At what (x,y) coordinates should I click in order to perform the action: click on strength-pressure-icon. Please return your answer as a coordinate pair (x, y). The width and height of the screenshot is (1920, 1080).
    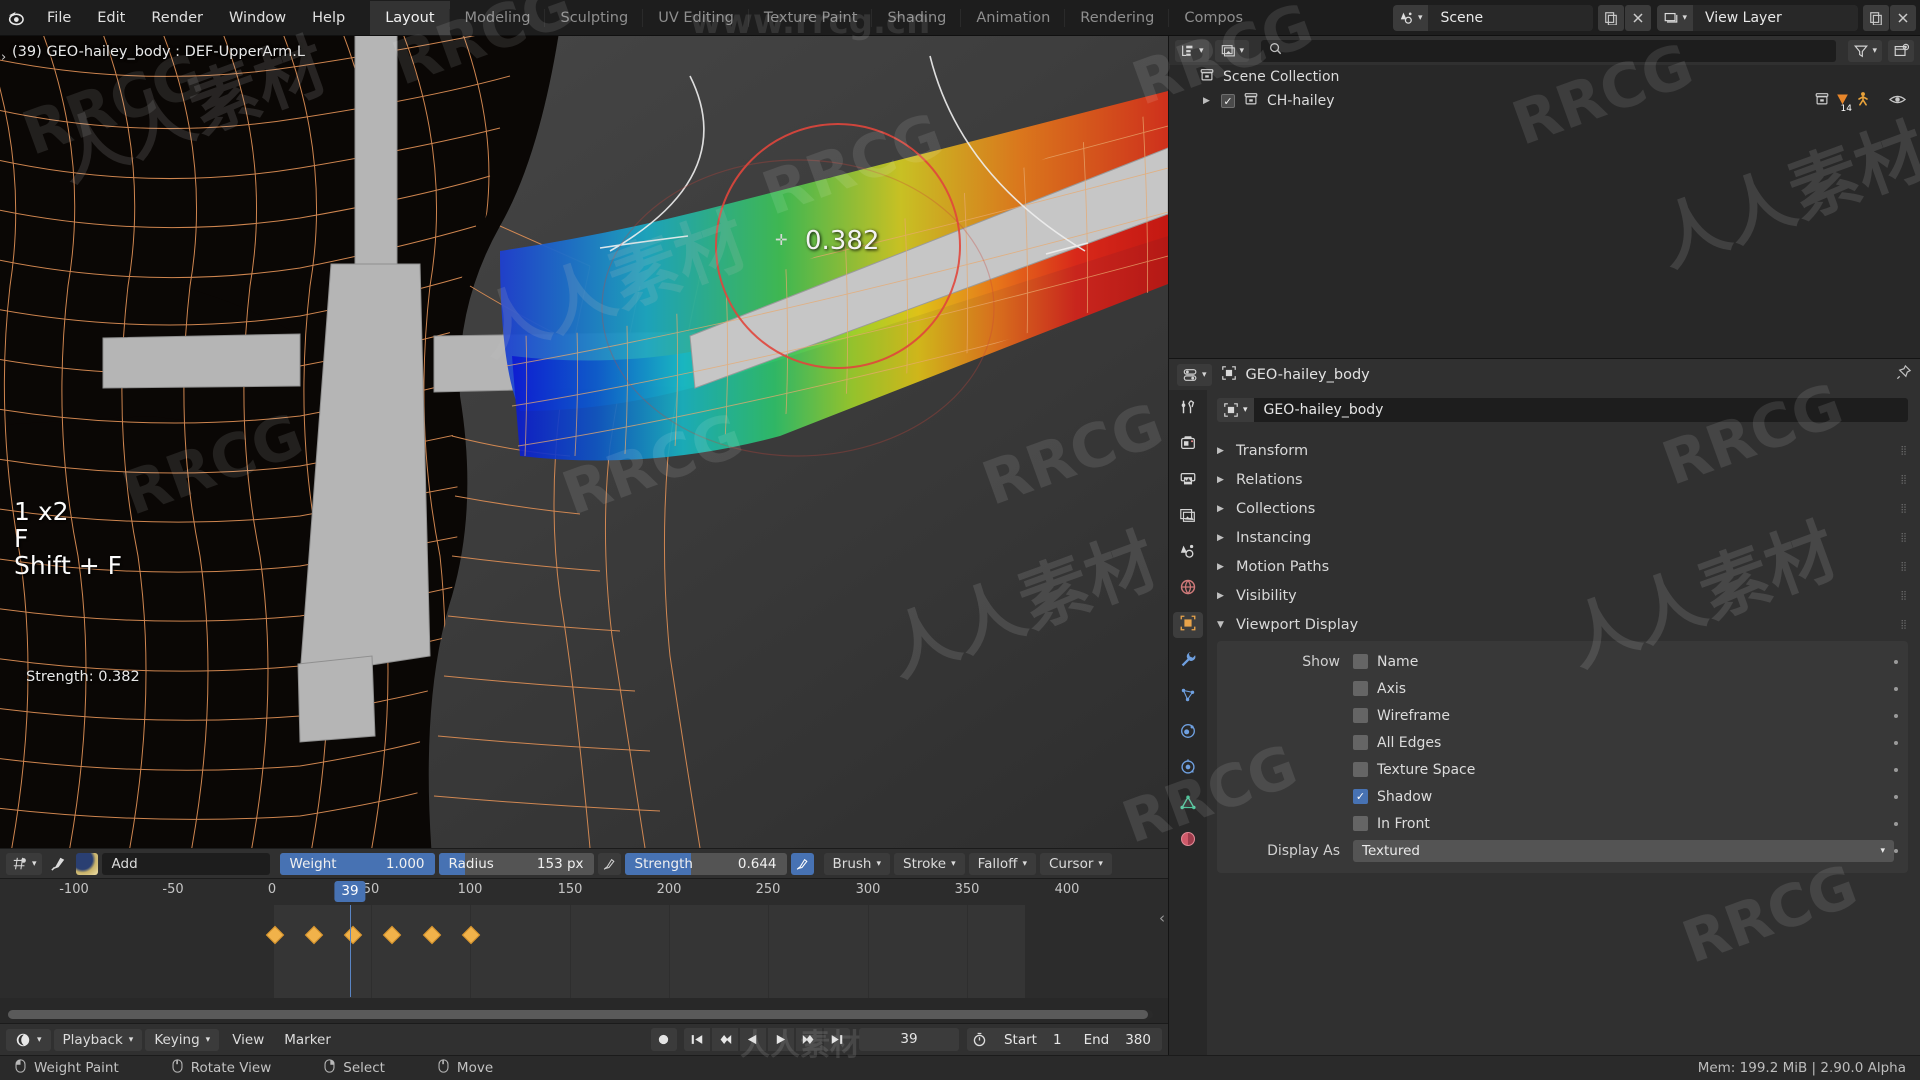
    Looking at the image, I should click on (802, 863).